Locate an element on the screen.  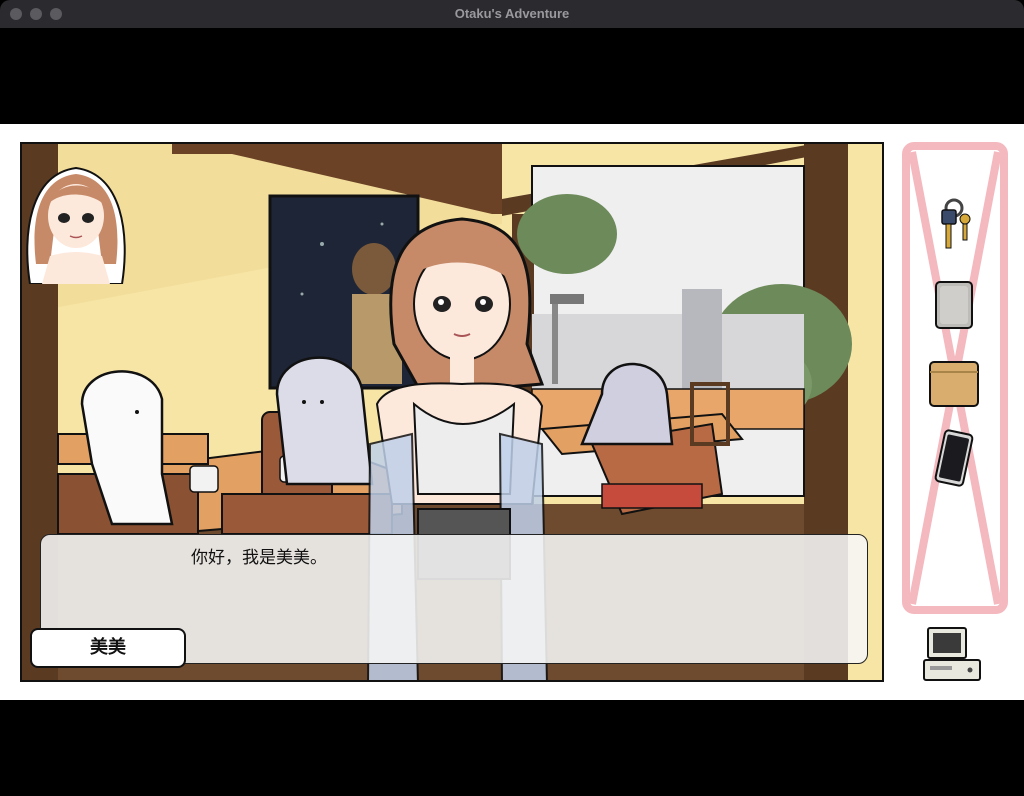
smartphone-icon is located at coordinates (954, 458).